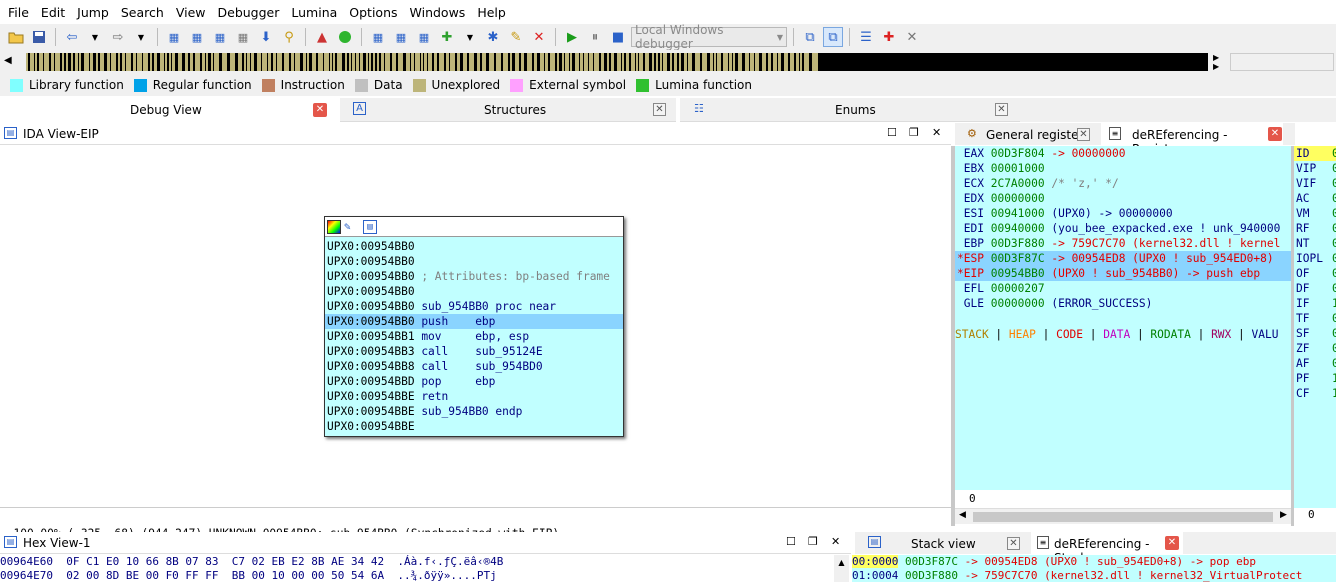 Image resolution: width=1336 pixels, height=582 pixels. Describe the element at coordinates (314, 12) in the screenshot. I see `menu-lumina: Lumina` at that location.